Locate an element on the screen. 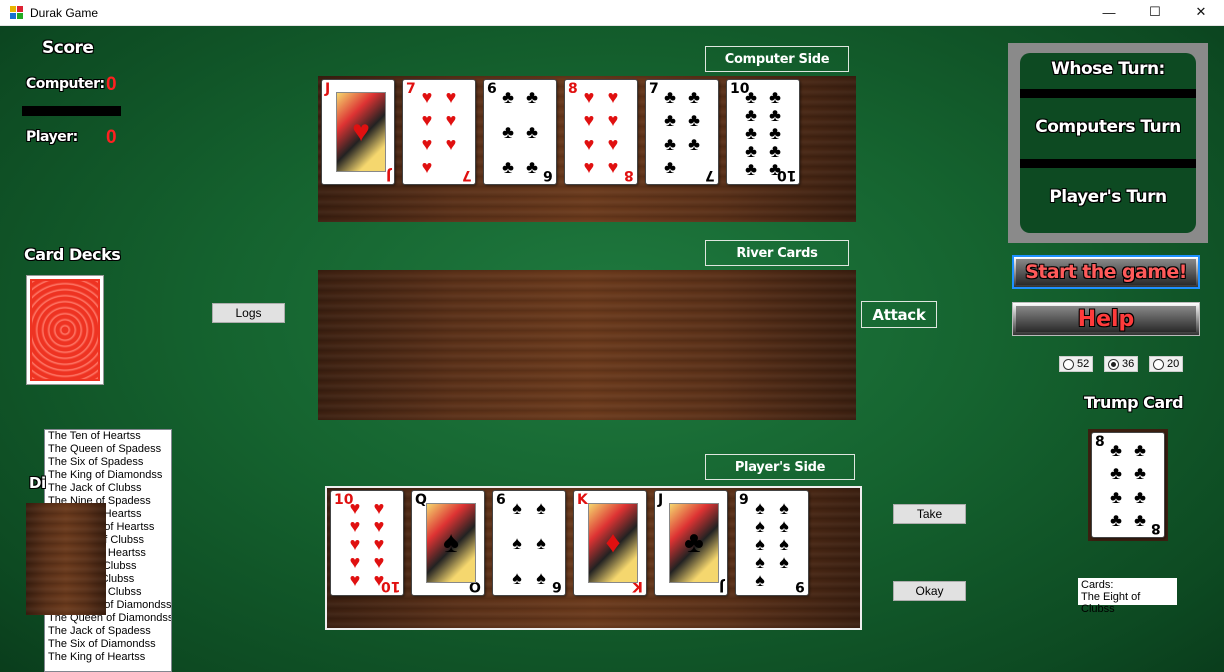  playing-card: 10 10 ♥ ♥ ♥ ♥ ♥ ♥ ♥ ♥ ♥ ♥ is located at coordinates (367, 543).